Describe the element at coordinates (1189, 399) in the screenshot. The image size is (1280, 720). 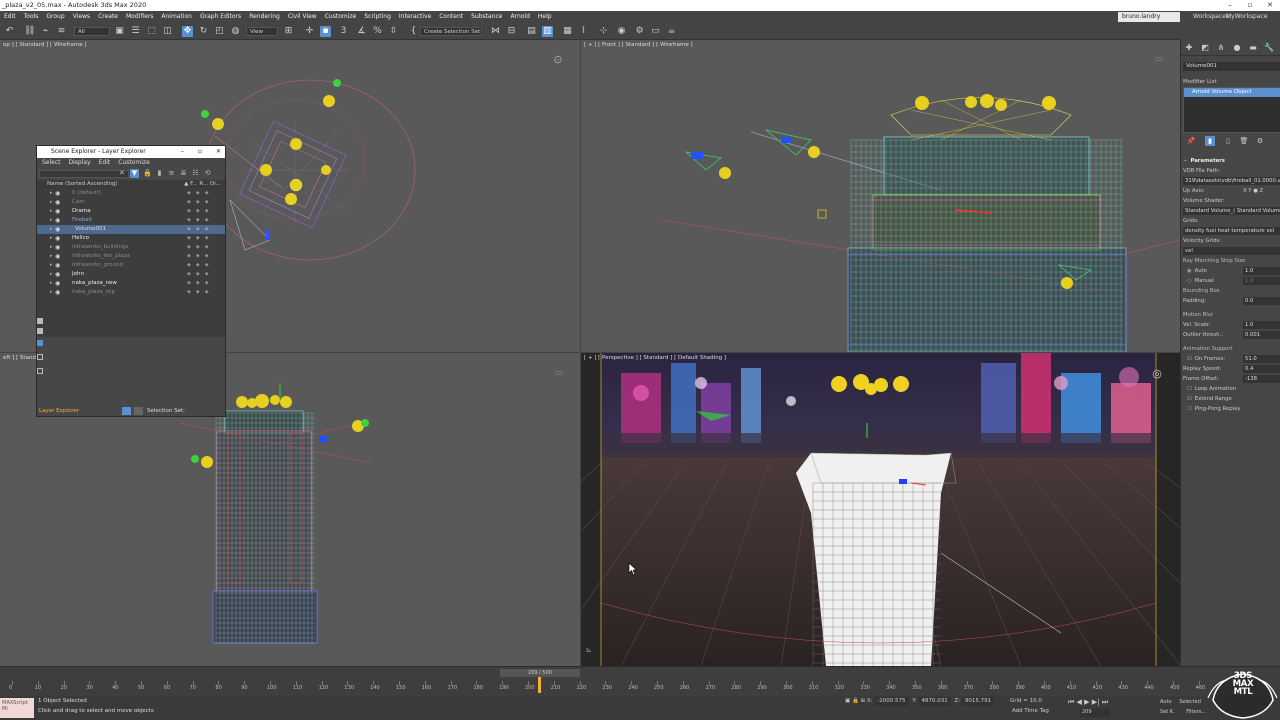
I see `extend-range-checkbox: ☑` at that location.